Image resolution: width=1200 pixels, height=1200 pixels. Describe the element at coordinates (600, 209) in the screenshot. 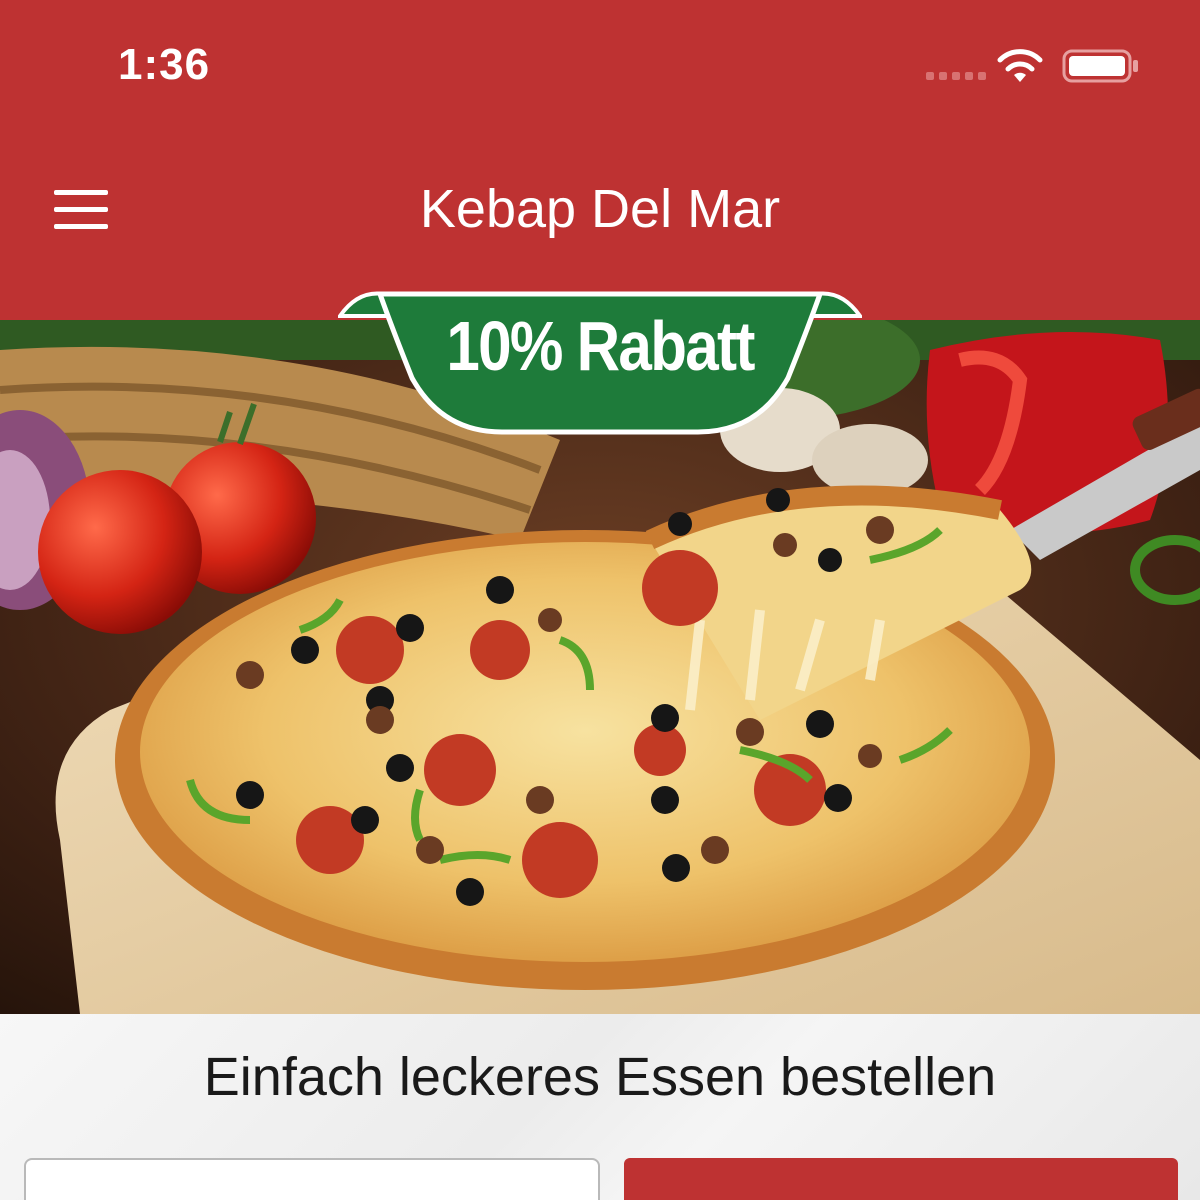

I see `app-title: Kebap Del Mar` at that location.